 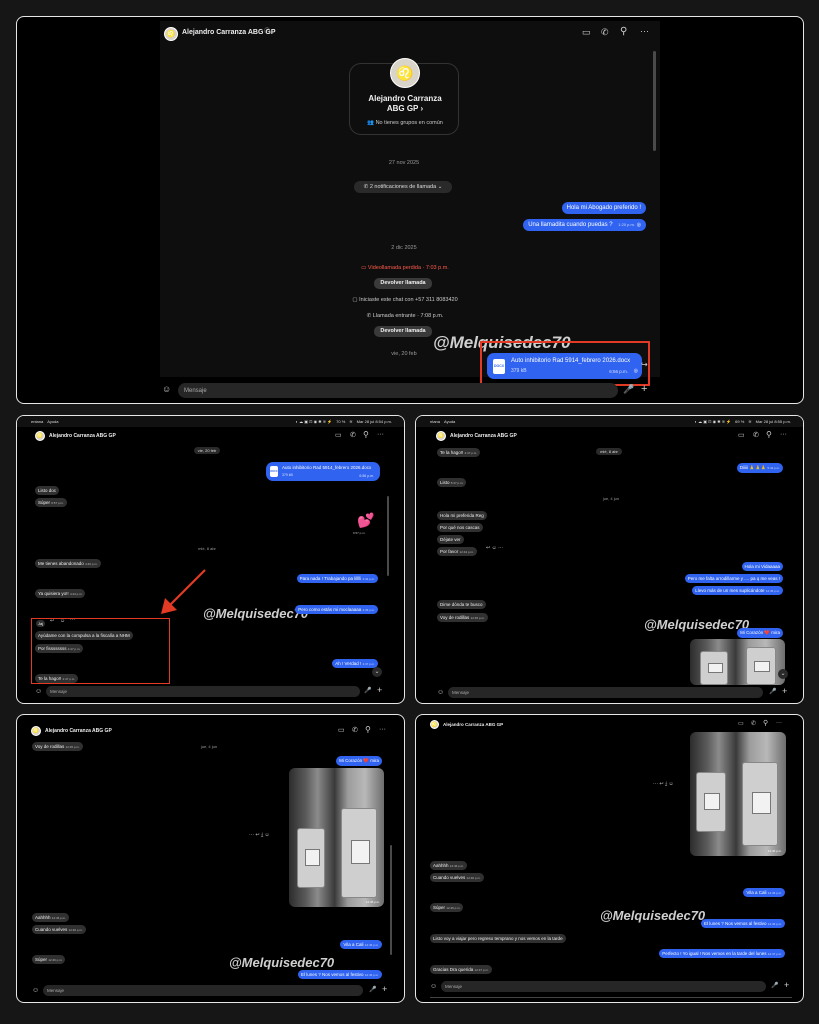 What do you see at coordinates (435, 421) in the screenshot?
I see `menubar-app: ntana` at bounding box center [435, 421].